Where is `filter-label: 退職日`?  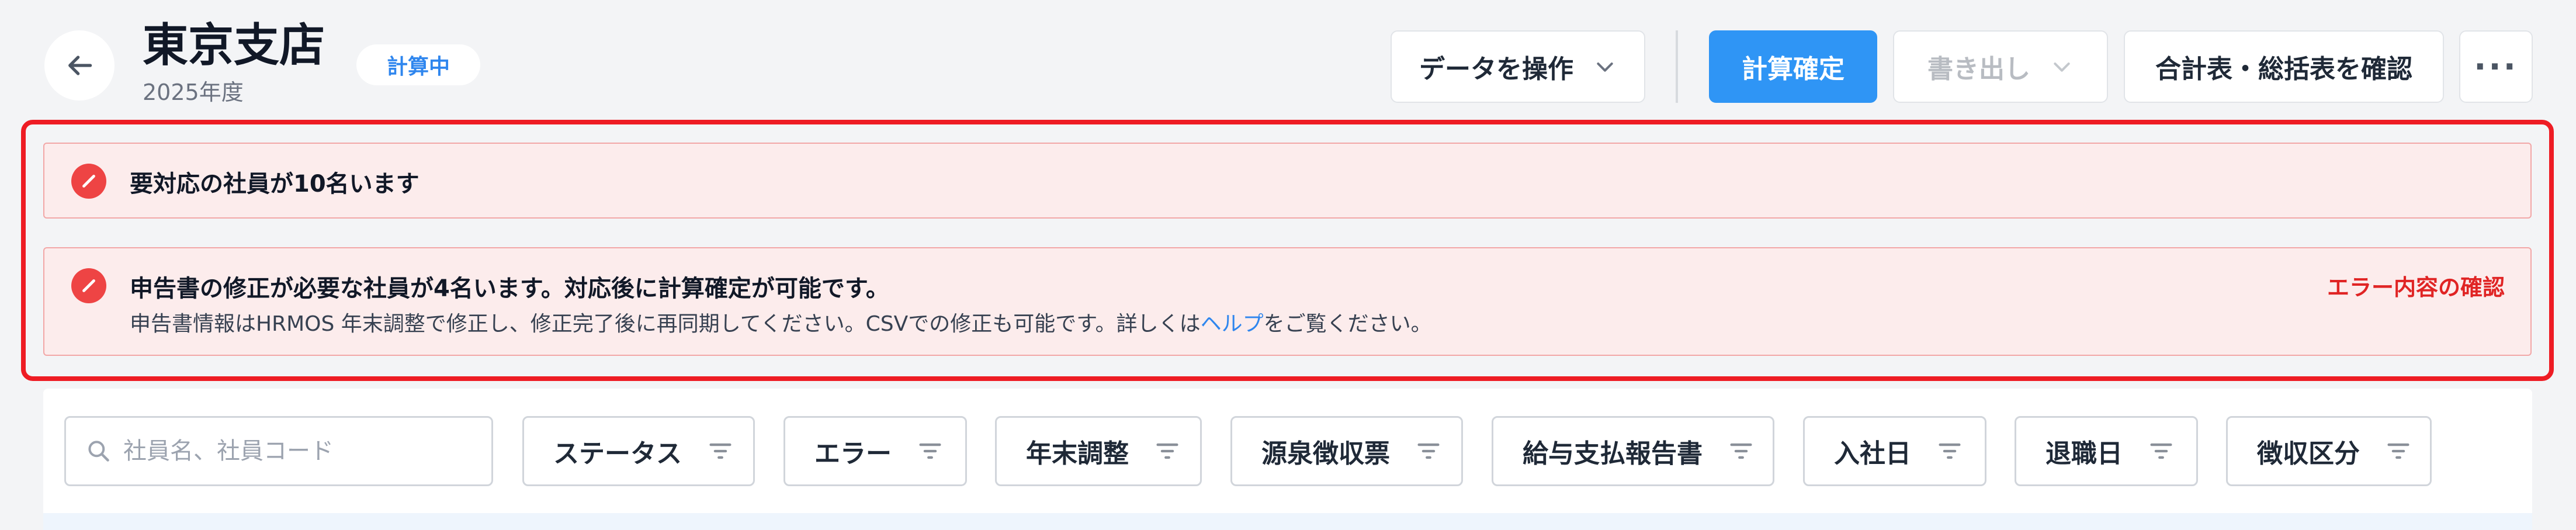
filter-label: 退職日 is located at coordinates (2084, 454).